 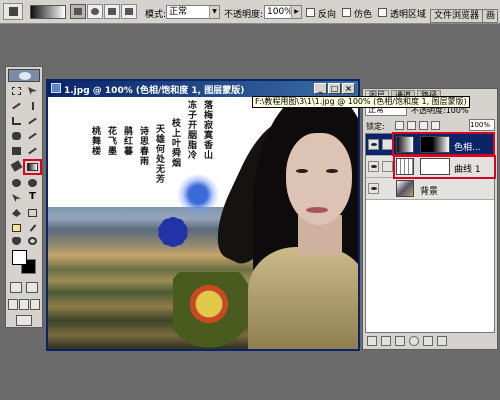 I want to click on layers-bottom-bar, so click(x=430, y=342).